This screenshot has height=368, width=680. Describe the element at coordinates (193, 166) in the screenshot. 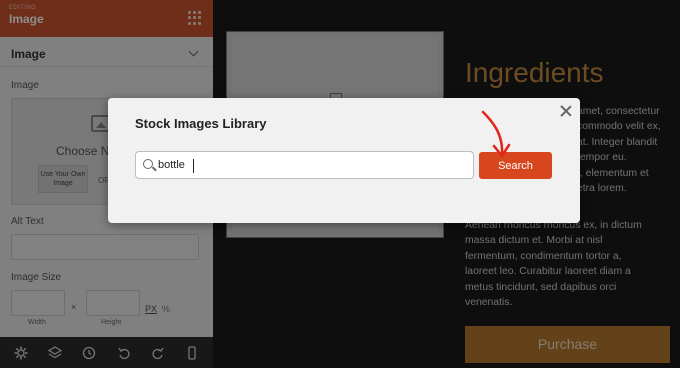

I see `text-cursor` at that location.